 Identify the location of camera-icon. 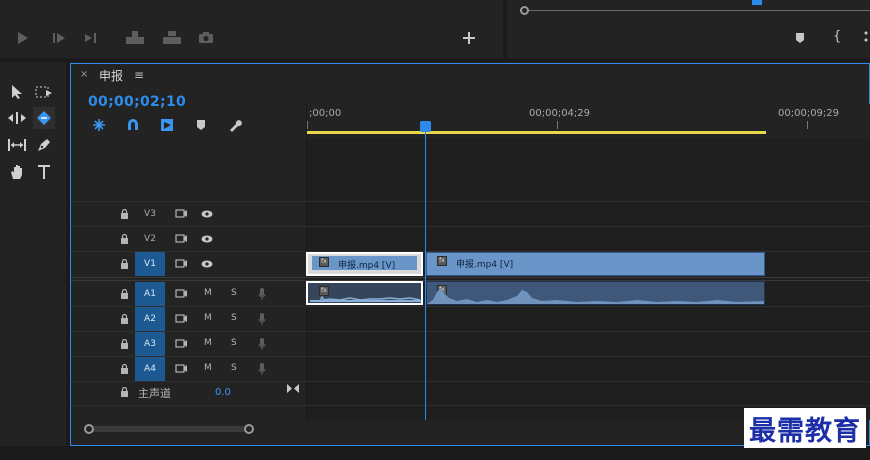
(206, 37).